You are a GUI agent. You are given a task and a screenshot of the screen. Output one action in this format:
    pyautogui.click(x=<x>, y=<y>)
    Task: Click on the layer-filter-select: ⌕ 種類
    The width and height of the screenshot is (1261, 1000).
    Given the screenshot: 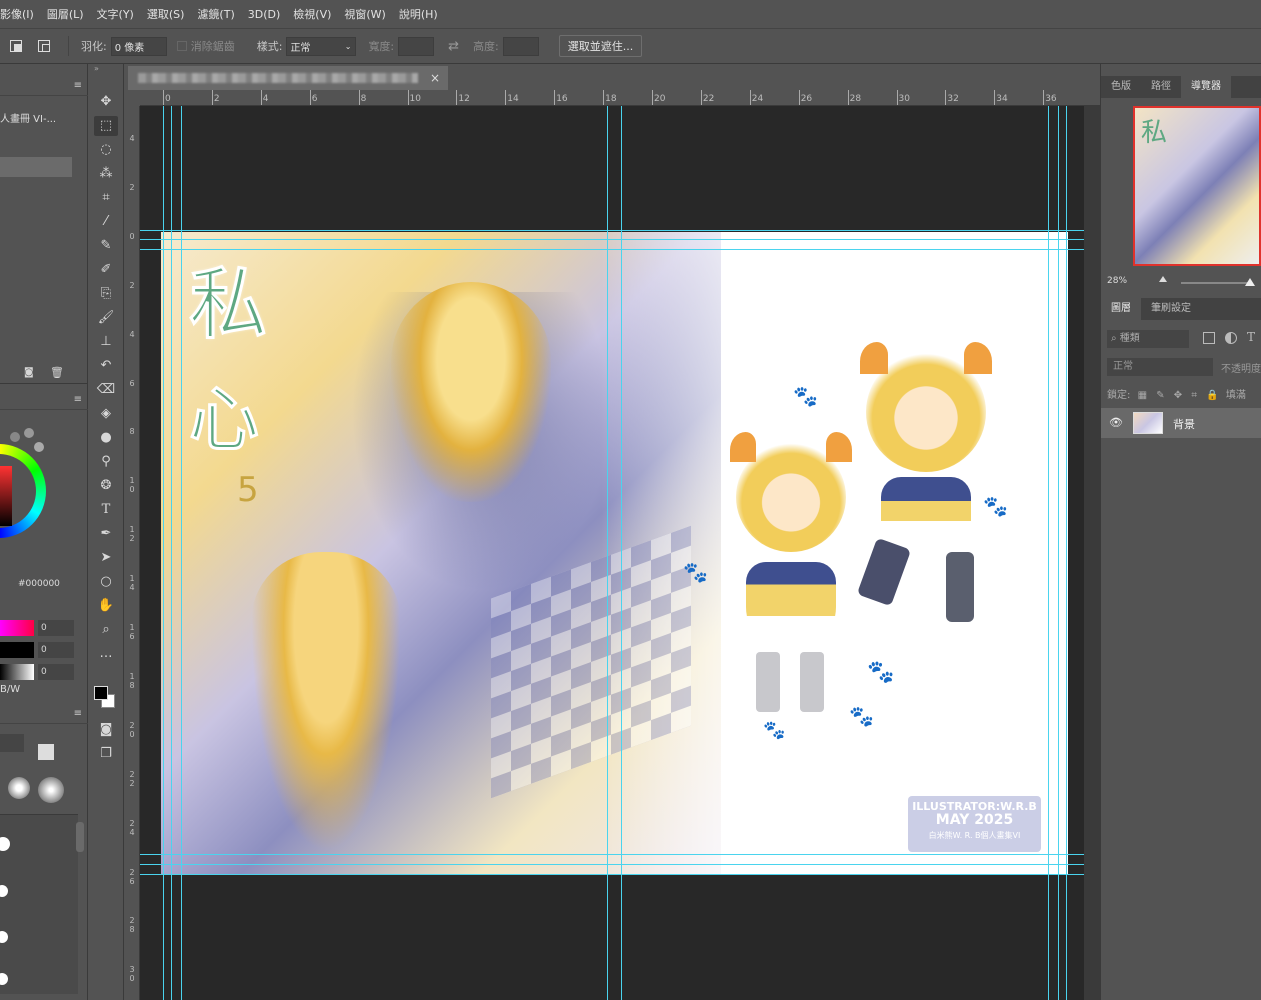 What is the action you would take?
    pyautogui.click(x=1148, y=339)
    